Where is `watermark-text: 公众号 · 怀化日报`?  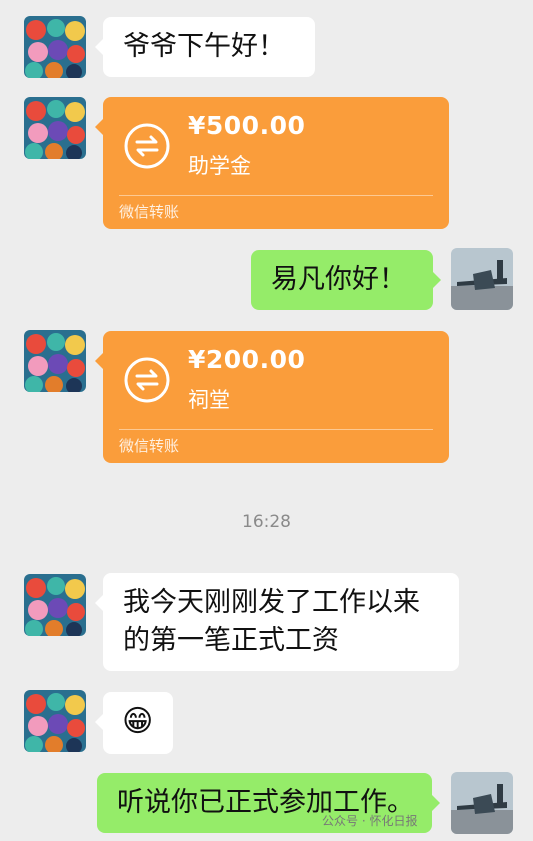
watermark-text: 公众号 · 怀化日报 is located at coordinates (370, 821).